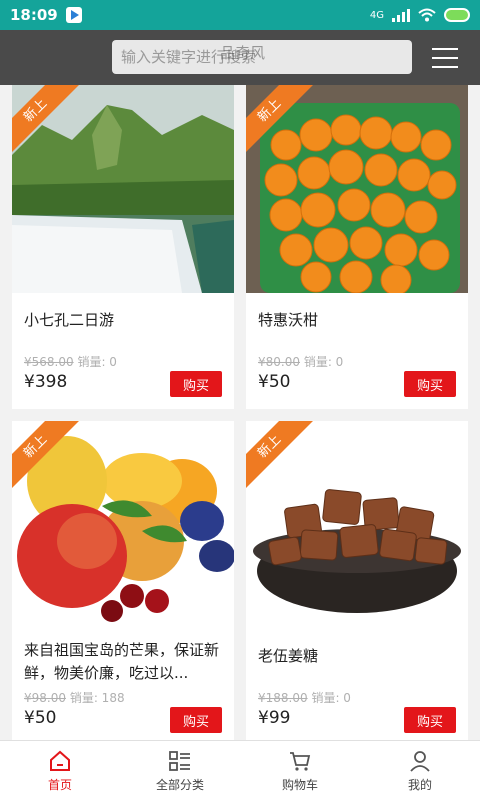 This screenshot has width=480, height=800. What do you see at coordinates (123, 189) in the screenshot?
I see `landscape-image: 新上` at bounding box center [123, 189].